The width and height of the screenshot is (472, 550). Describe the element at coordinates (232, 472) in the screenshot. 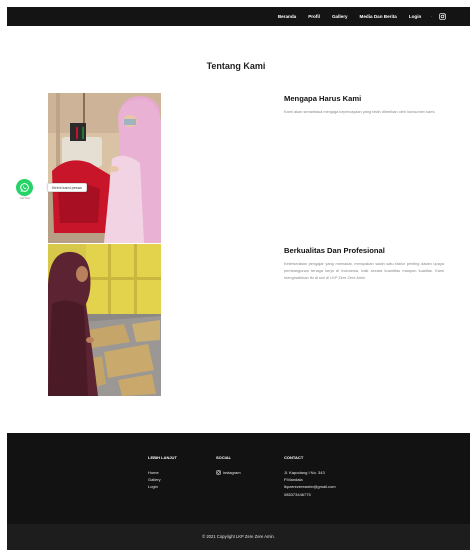

I see `instagram-label: instagram` at that location.